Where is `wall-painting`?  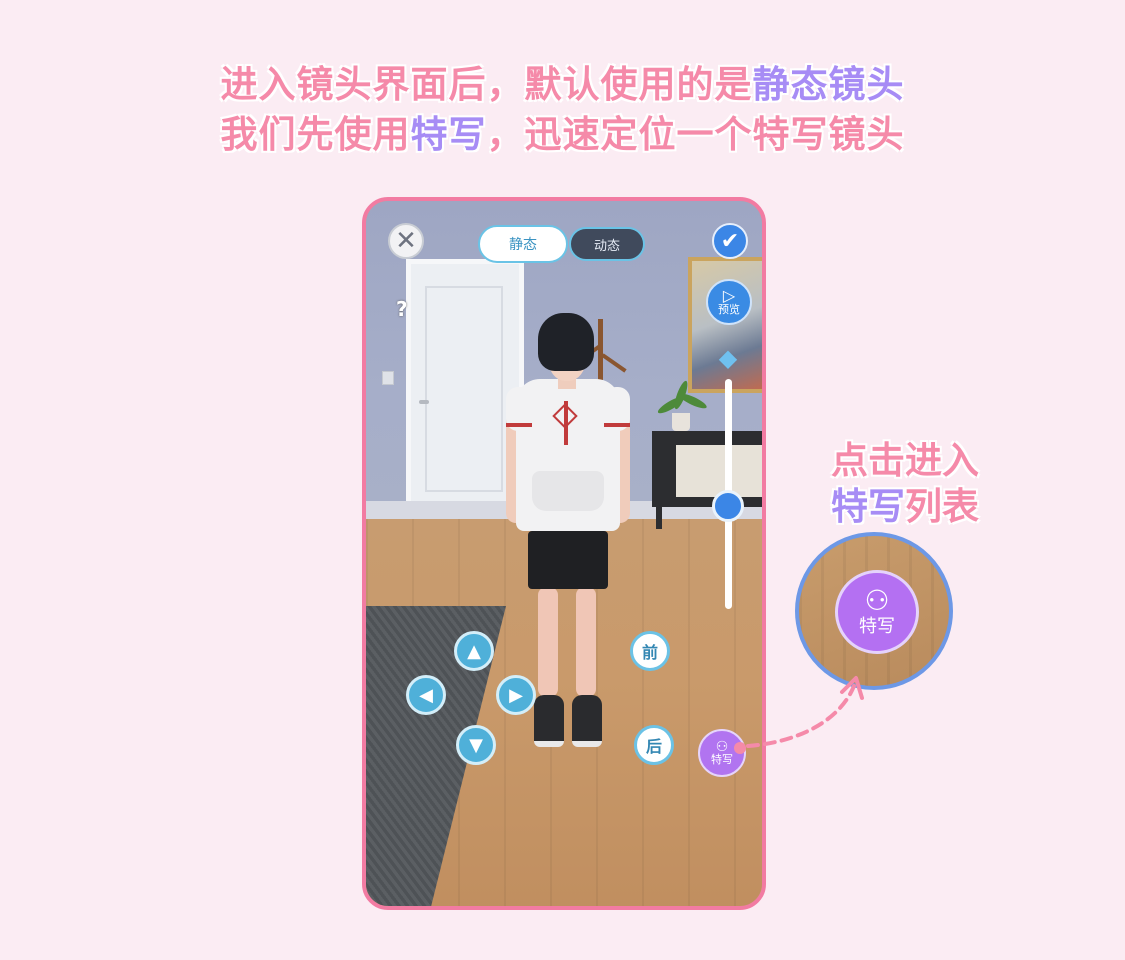
wall-painting is located at coordinates (725, 325).